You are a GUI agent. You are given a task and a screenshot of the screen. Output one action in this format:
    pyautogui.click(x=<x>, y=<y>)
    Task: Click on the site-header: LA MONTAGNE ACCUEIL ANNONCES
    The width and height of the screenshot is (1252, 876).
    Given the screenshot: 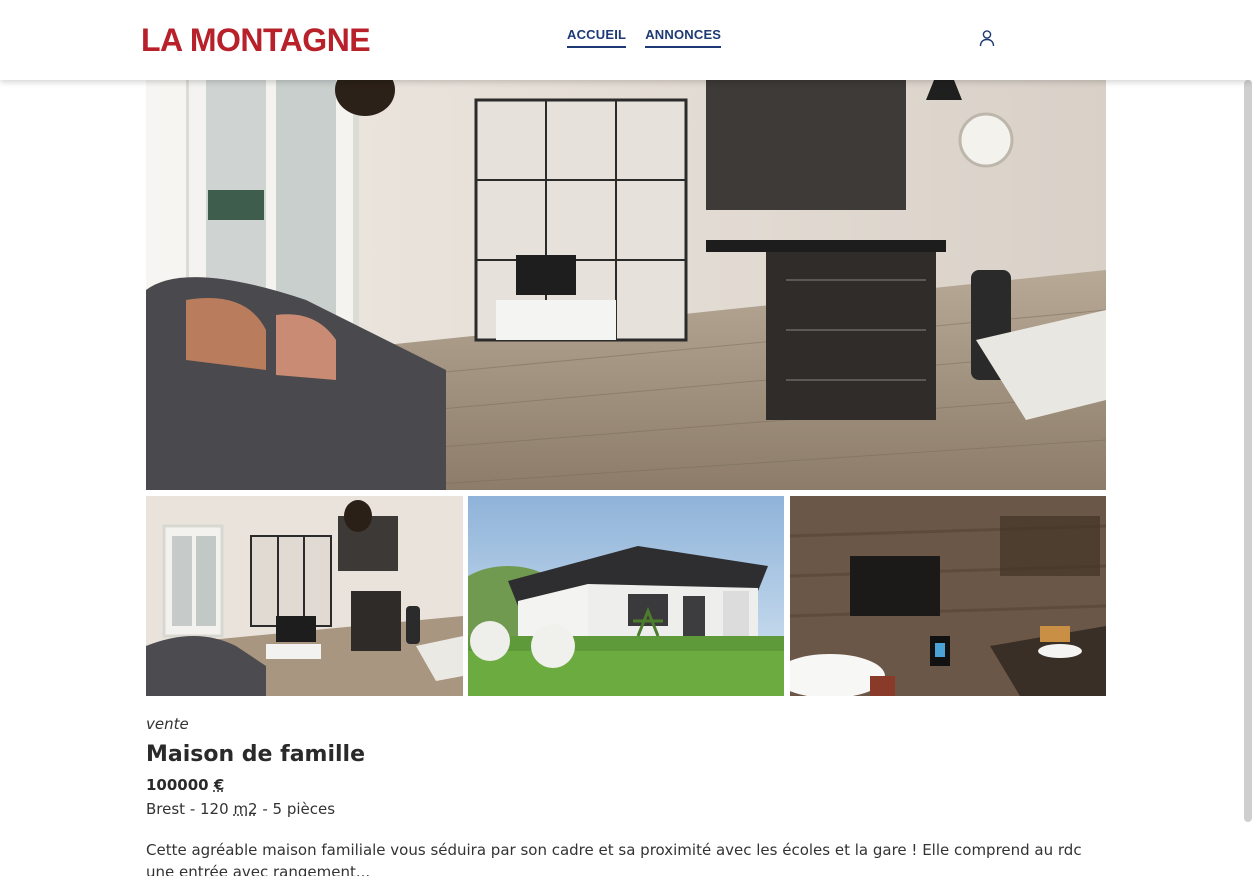 What is the action you would take?
    pyautogui.click(x=626, y=40)
    